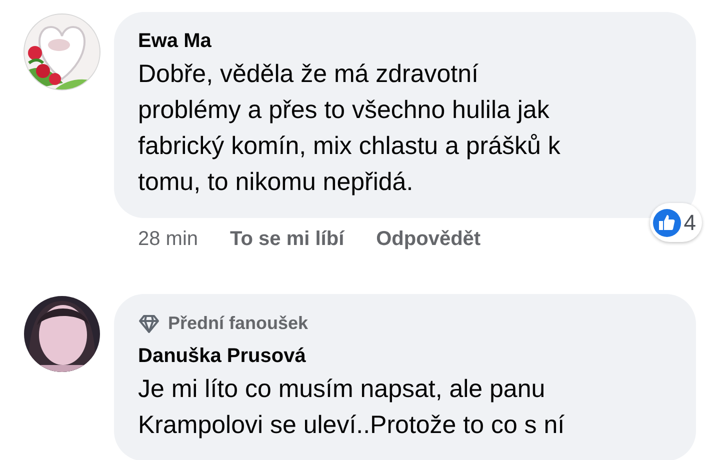  Describe the element at coordinates (149, 324) in the screenshot. I see `diamond-icon` at that location.